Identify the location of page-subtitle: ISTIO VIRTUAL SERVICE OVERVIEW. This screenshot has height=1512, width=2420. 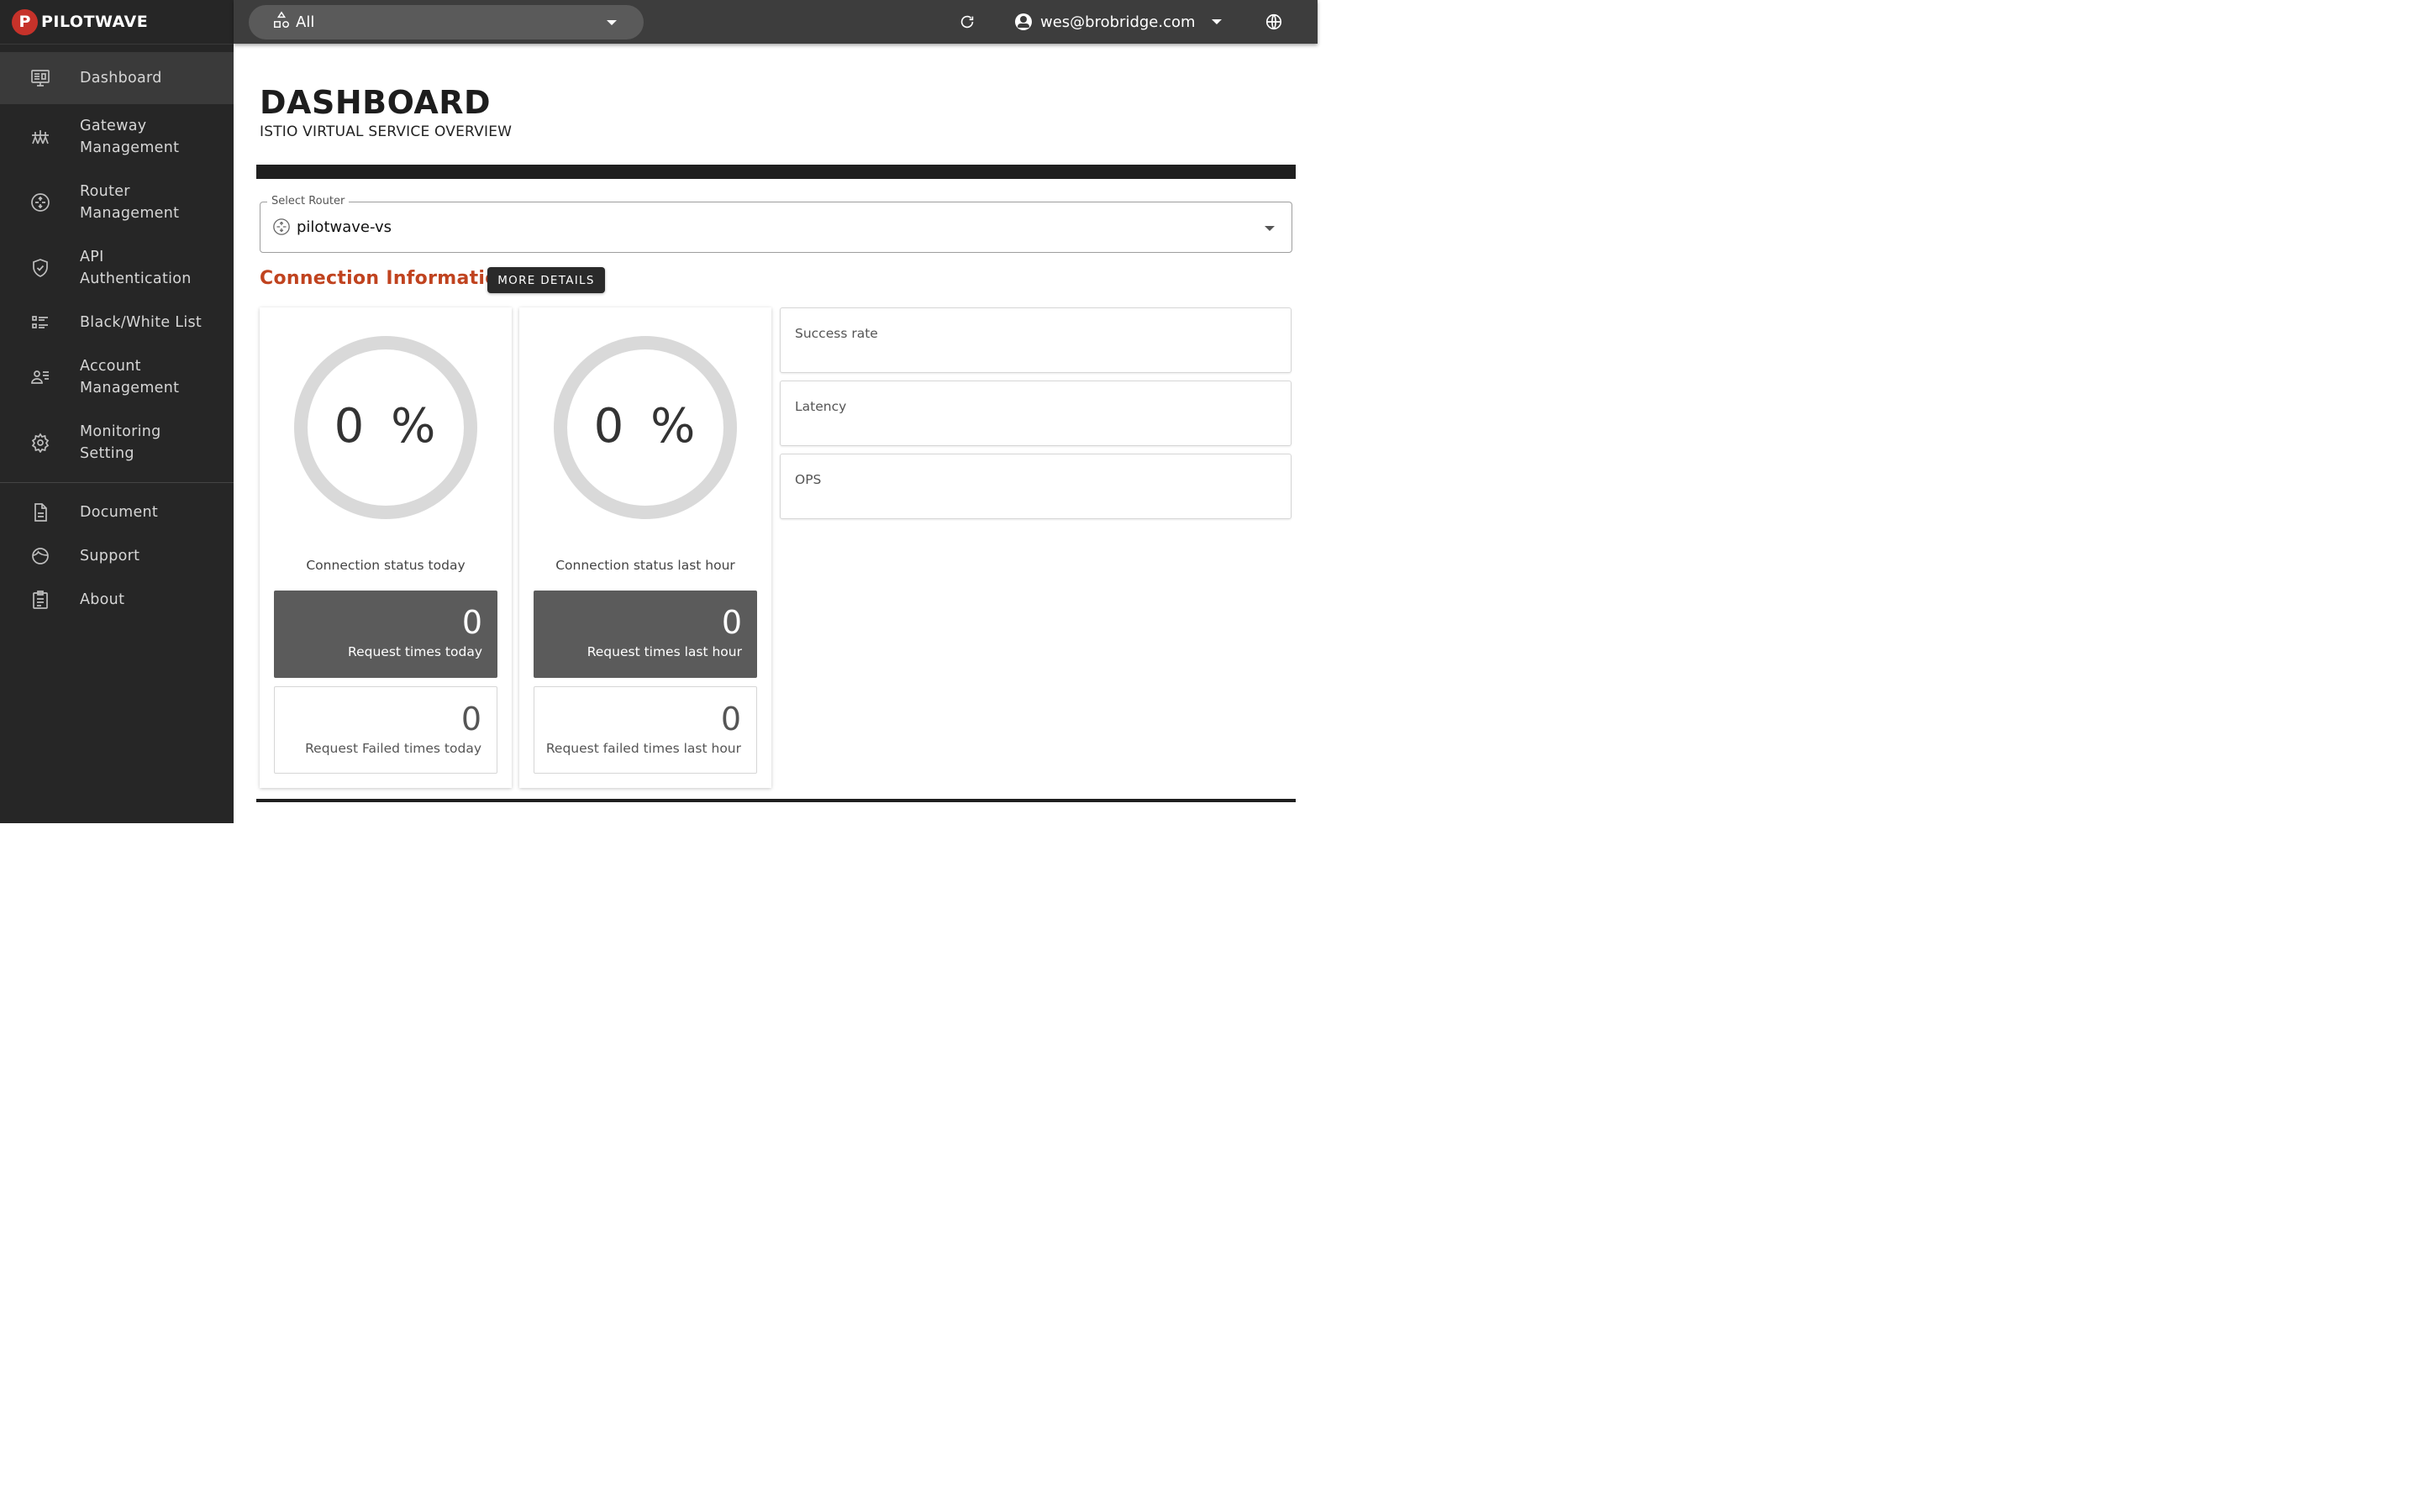
(386, 131).